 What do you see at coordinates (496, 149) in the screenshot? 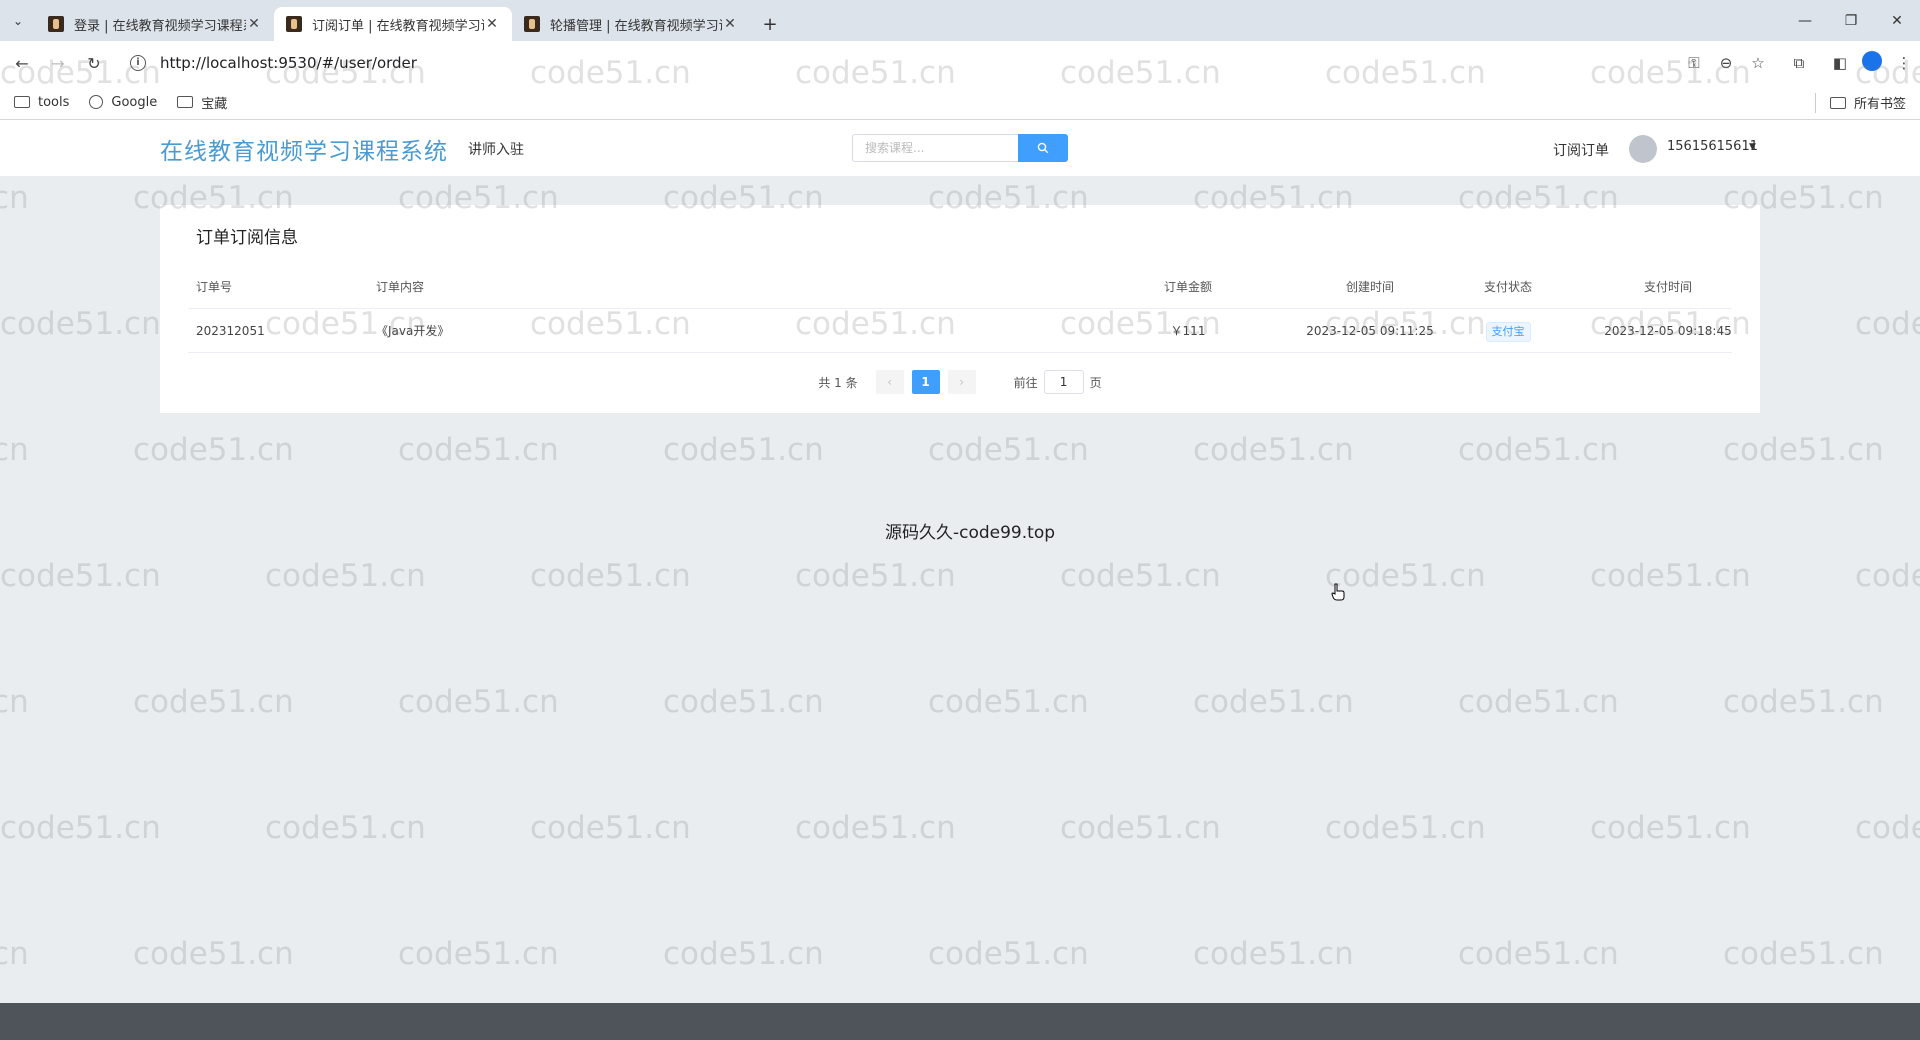
I see `teacher-apply-link: 讲师入驻` at bounding box center [496, 149].